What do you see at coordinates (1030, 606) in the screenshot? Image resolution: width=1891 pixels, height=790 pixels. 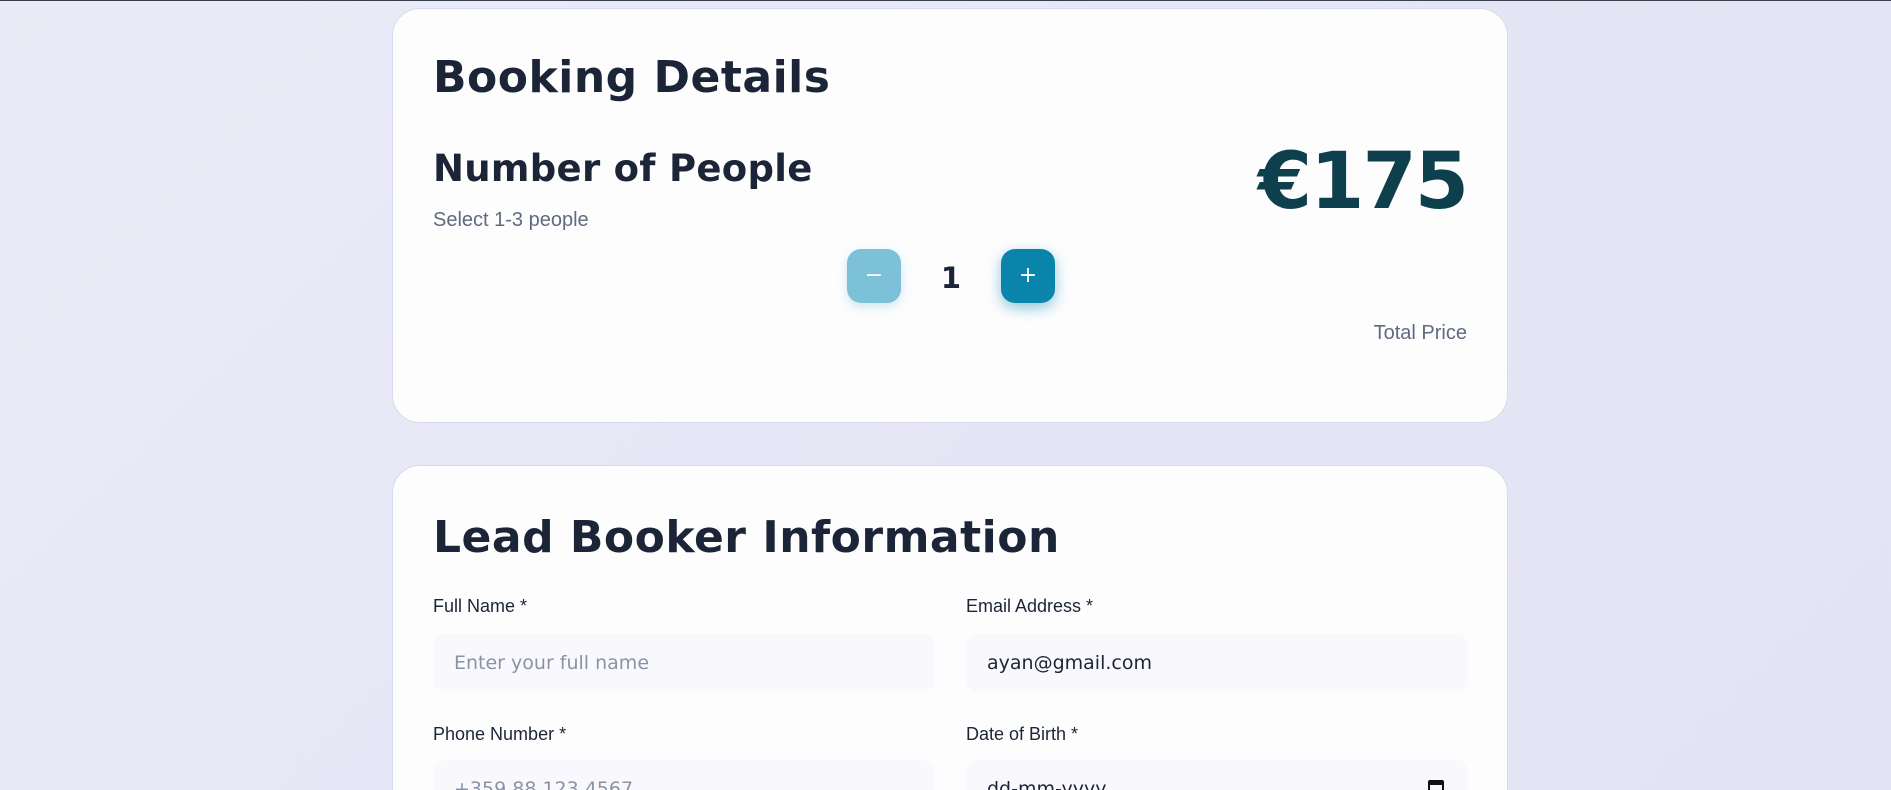 I see `email-label: Email Address *` at bounding box center [1030, 606].